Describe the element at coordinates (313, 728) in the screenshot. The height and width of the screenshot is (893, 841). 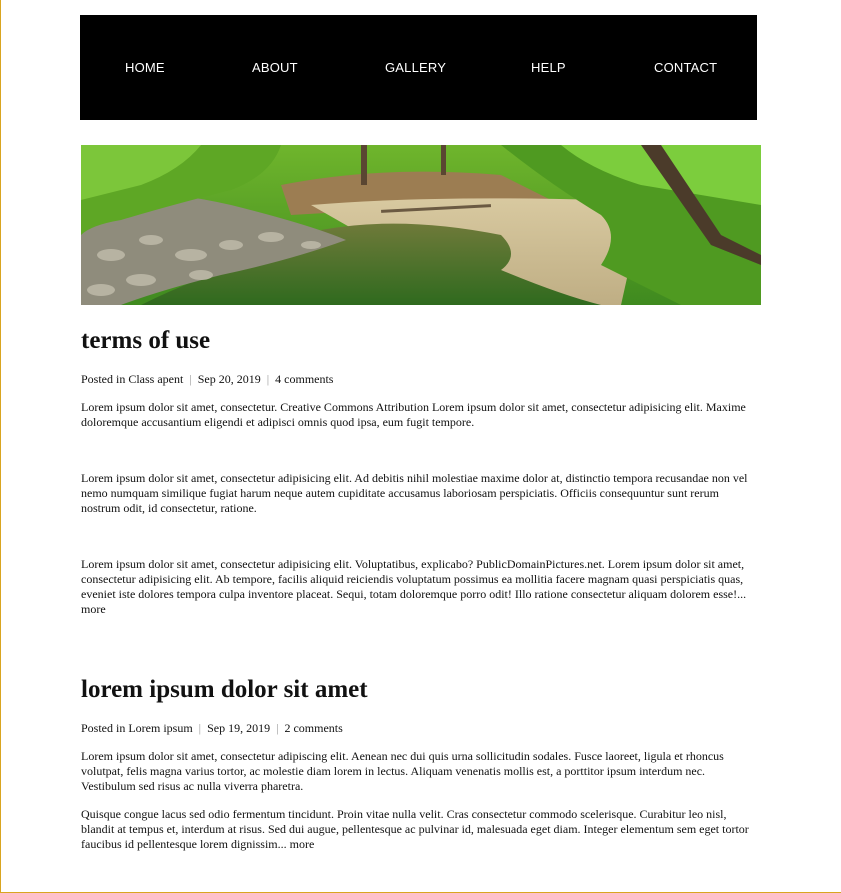
I see `post-comments-link: 2 comments` at that location.